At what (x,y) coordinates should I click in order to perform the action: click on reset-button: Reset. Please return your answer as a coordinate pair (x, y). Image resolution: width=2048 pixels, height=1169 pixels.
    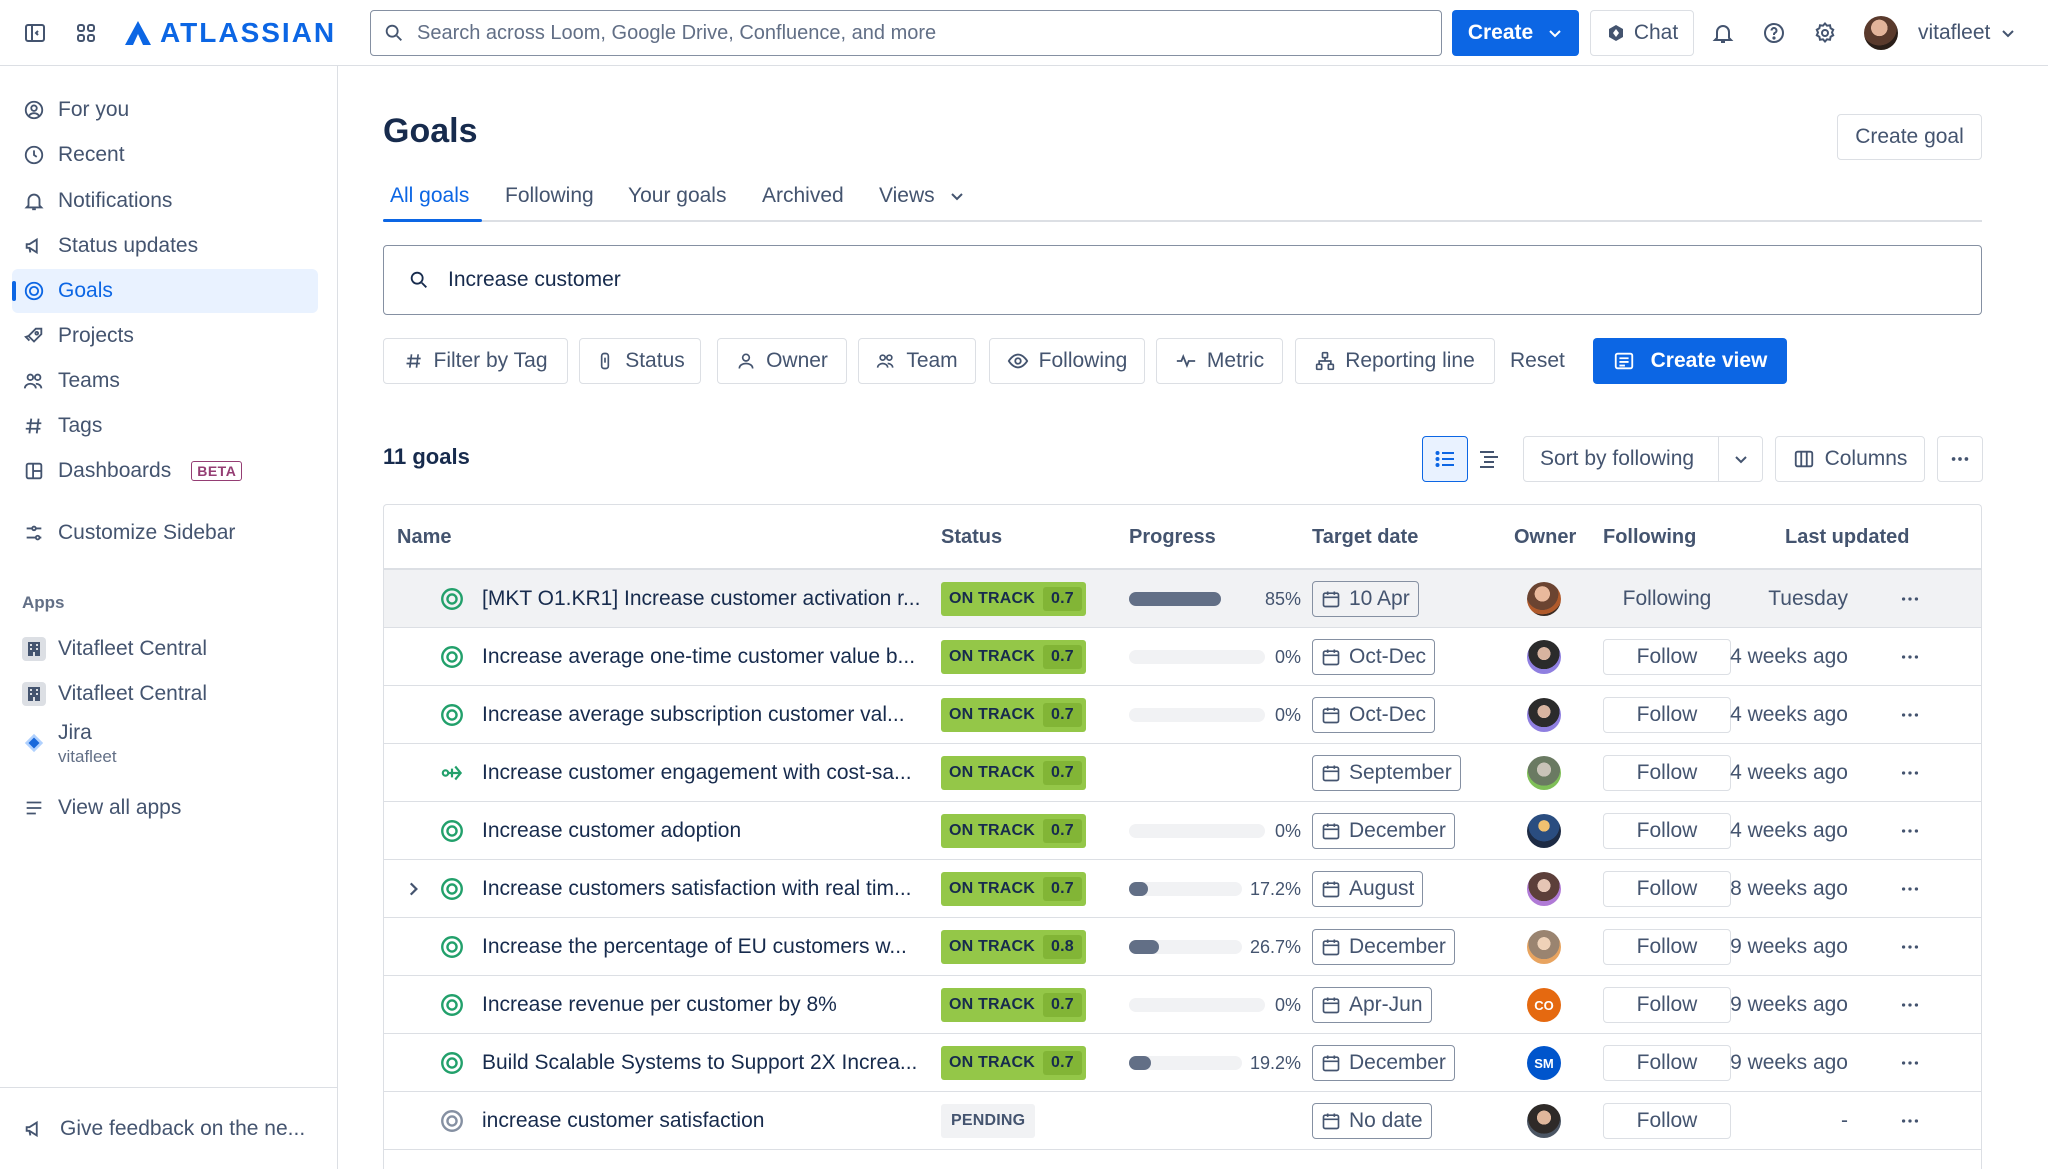
    Looking at the image, I should click on (1537, 361).